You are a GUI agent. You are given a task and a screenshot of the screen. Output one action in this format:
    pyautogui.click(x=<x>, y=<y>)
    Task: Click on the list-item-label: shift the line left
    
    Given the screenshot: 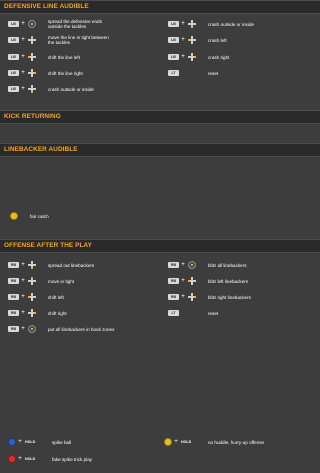 What is the action you would take?
    pyautogui.click(x=64, y=57)
    